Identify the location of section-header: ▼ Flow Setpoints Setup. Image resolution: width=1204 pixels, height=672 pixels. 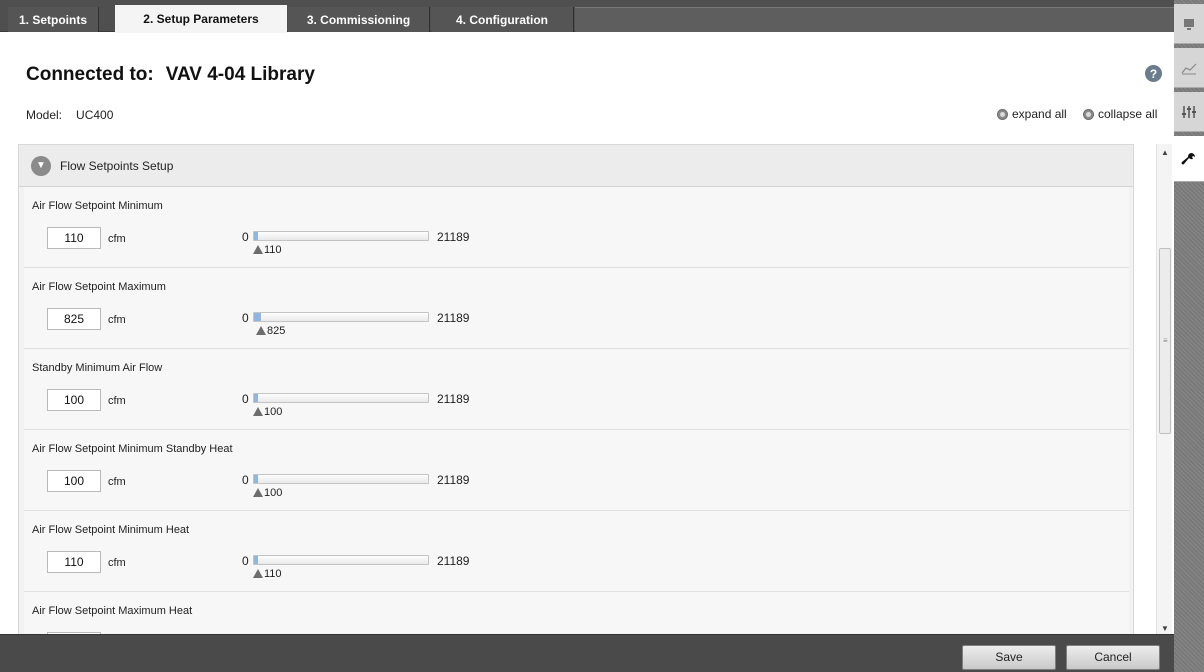
(576, 166).